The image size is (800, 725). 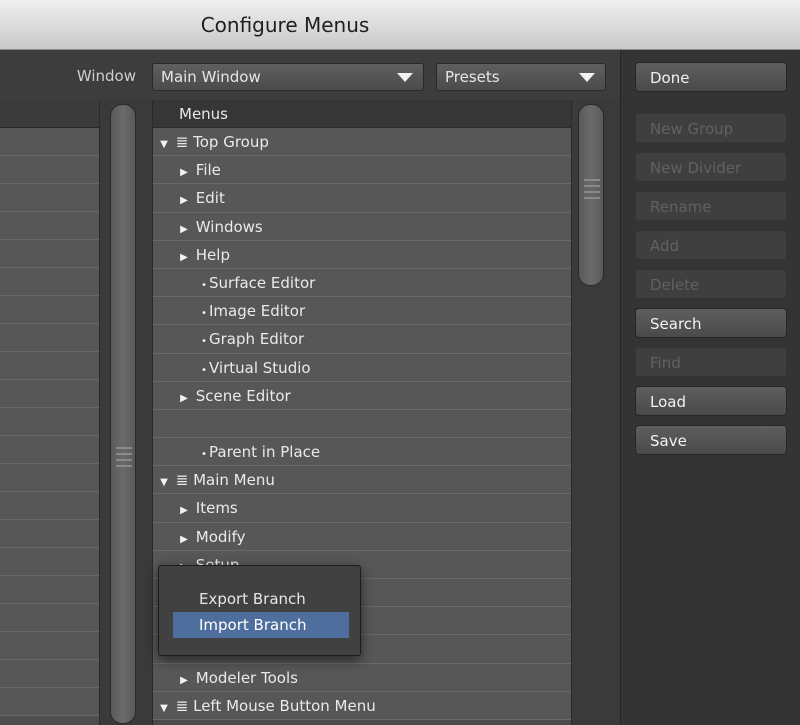 What do you see at coordinates (216, 508) in the screenshot?
I see `menu-item-label: Items` at bounding box center [216, 508].